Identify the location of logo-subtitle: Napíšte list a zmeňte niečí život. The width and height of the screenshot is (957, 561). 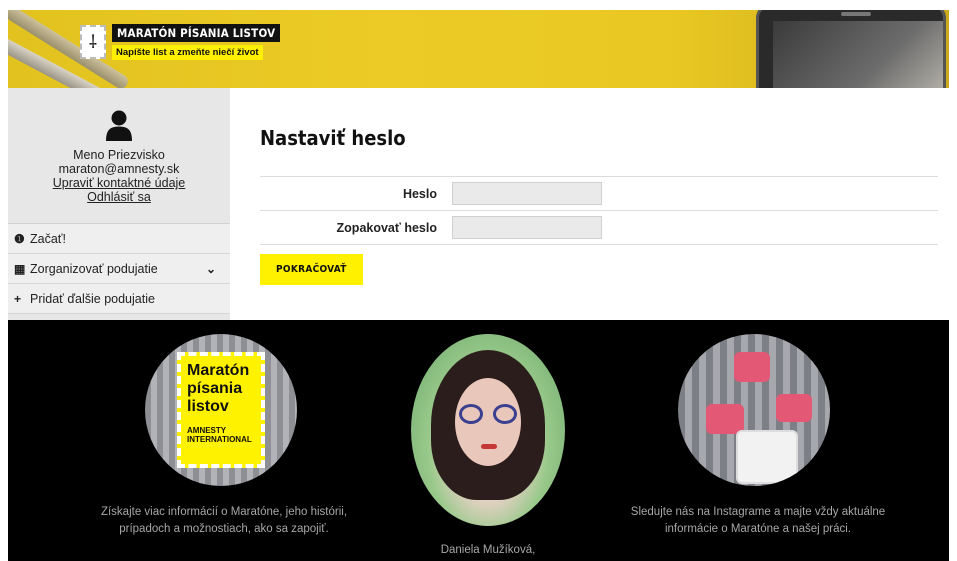
(187, 52).